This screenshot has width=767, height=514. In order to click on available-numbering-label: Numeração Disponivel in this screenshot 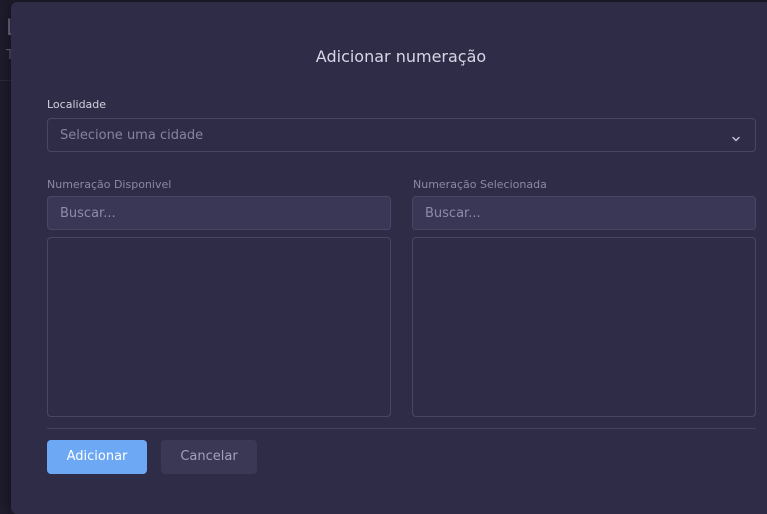, I will do `click(109, 184)`.